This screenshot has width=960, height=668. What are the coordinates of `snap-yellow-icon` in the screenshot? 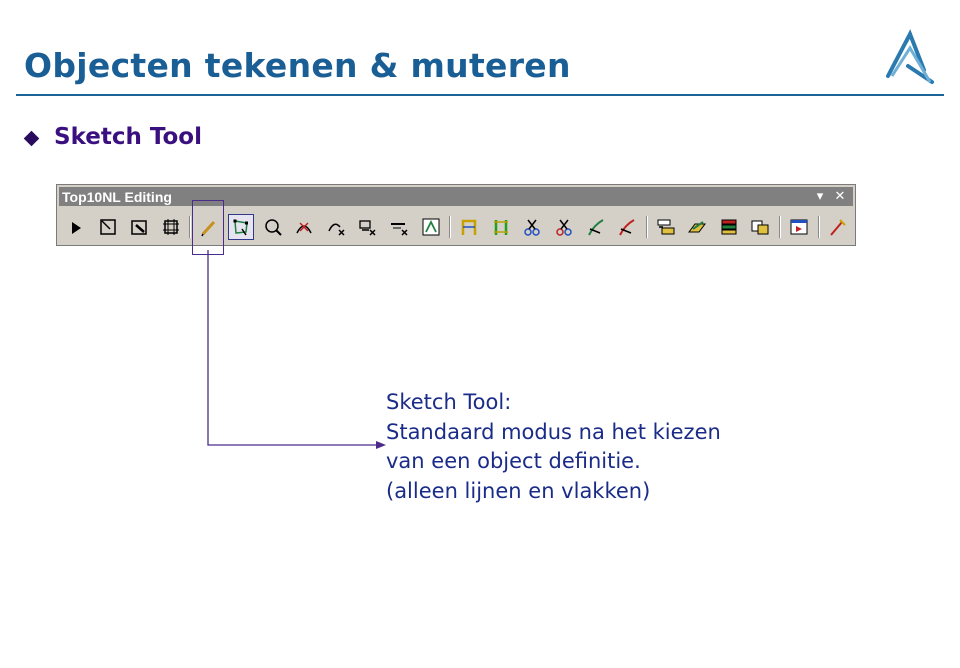 It's located at (469, 227).